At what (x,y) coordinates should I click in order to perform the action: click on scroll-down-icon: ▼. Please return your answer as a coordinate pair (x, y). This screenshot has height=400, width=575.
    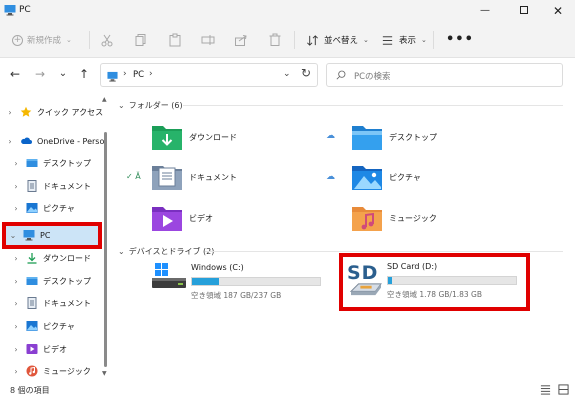
    Looking at the image, I should click on (104, 373).